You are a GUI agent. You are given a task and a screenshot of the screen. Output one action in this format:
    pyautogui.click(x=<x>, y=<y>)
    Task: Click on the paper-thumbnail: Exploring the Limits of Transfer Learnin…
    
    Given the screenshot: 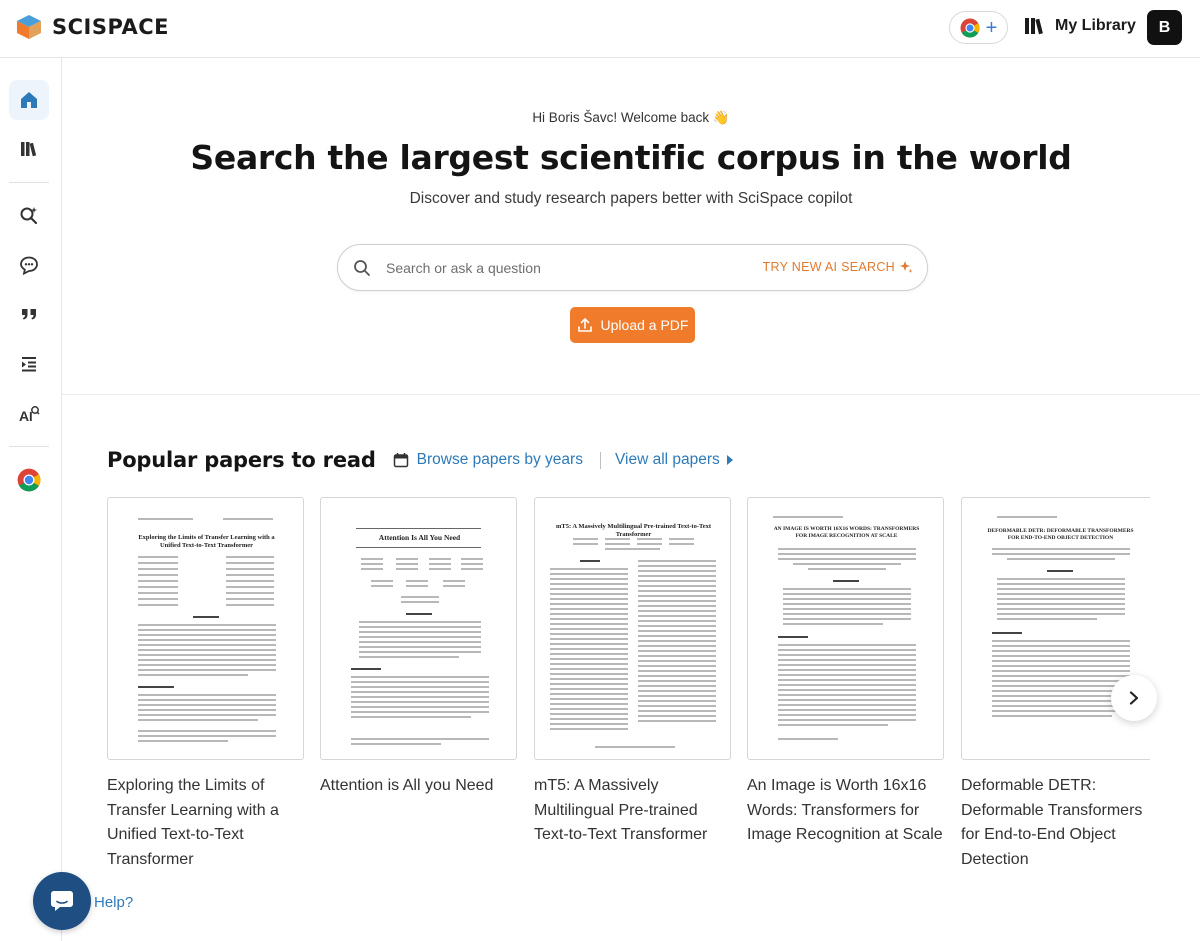 What is the action you would take?
    pyautogui.click(x=205, y=628)
    